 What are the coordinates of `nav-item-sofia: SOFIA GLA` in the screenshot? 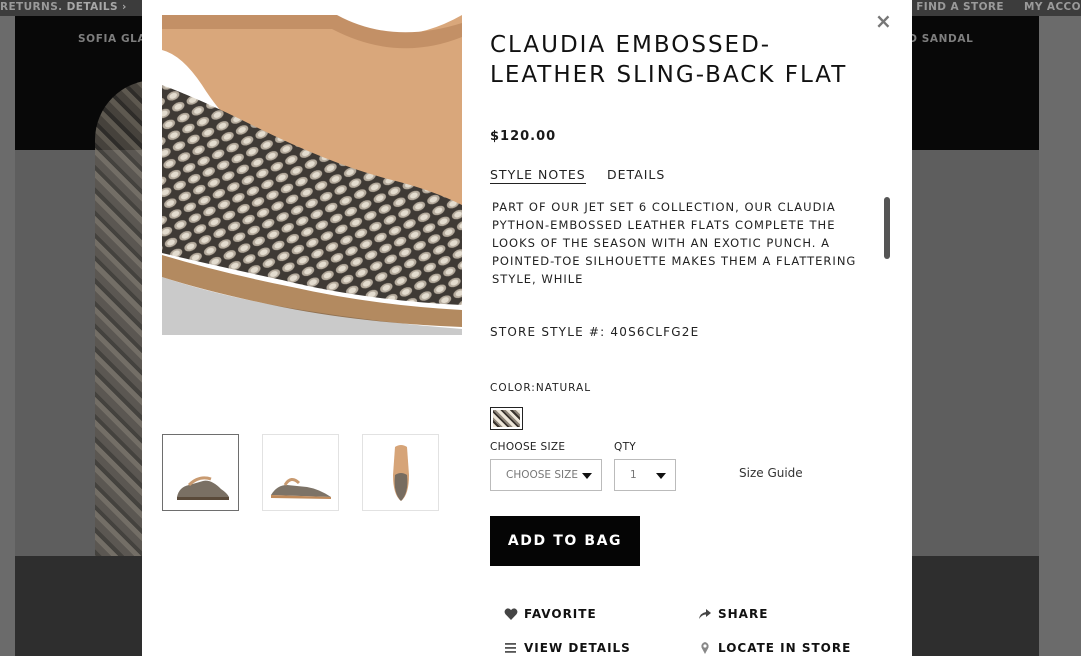 It's located at (112, 39).